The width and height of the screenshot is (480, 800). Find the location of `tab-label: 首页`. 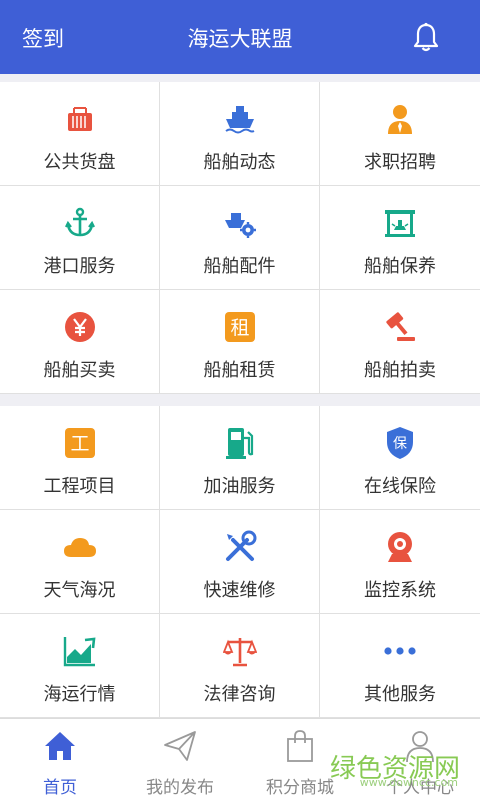

tab-label: 首页 is located at coordinates (60, 788).